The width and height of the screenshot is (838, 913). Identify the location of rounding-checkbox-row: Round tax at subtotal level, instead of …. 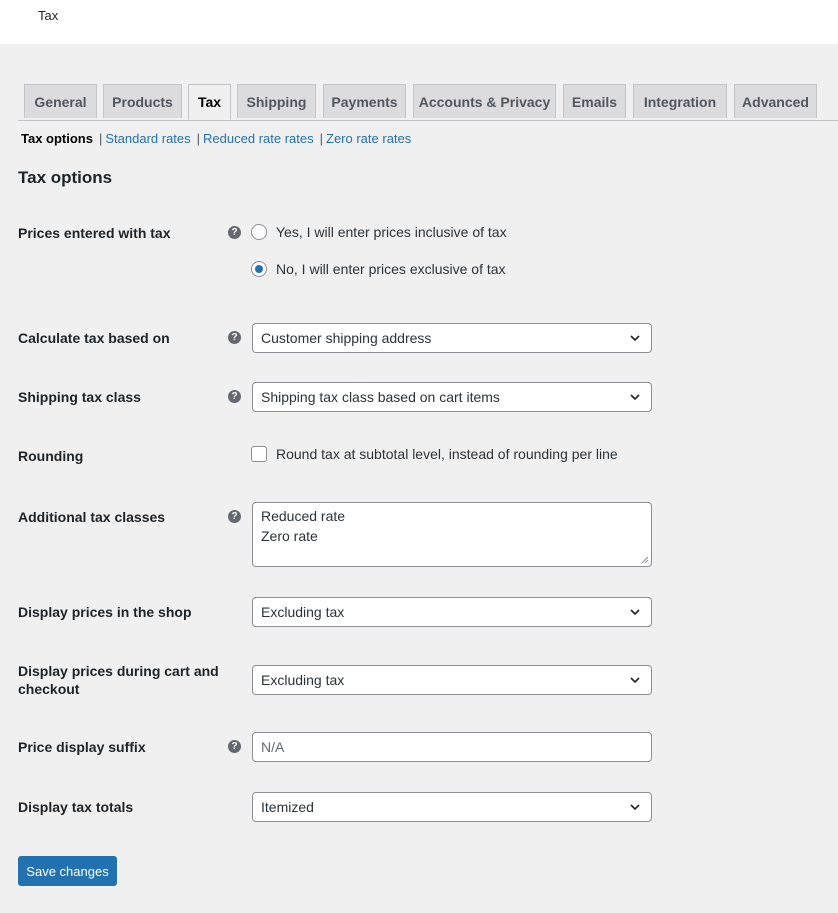
(434, 454).